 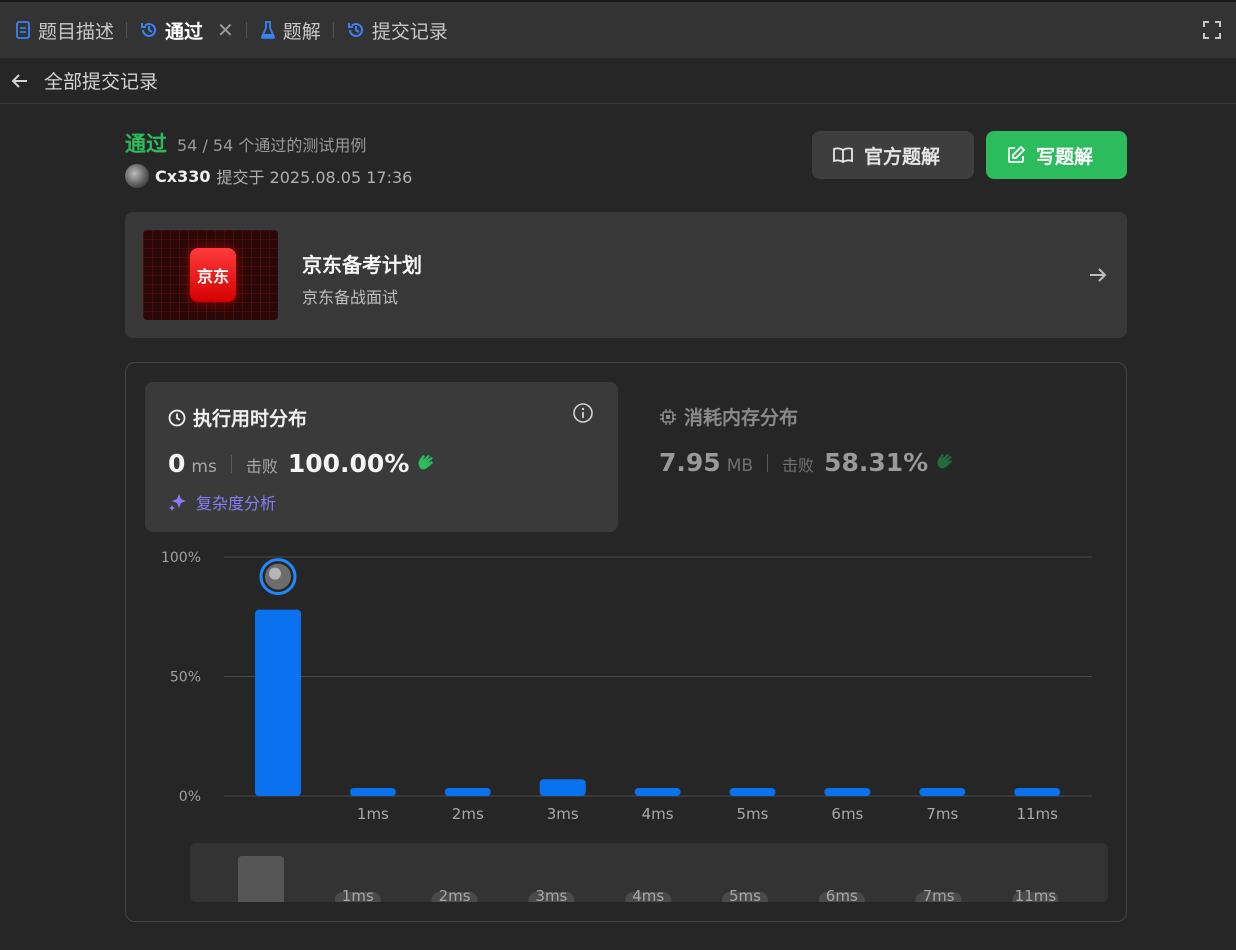 What do you see at coordinates (618, 29) in the screenshot?
I see `tab-bar: 题目描述 通过 ✕ 题解 提交记录` at bounding box center [618, 29].